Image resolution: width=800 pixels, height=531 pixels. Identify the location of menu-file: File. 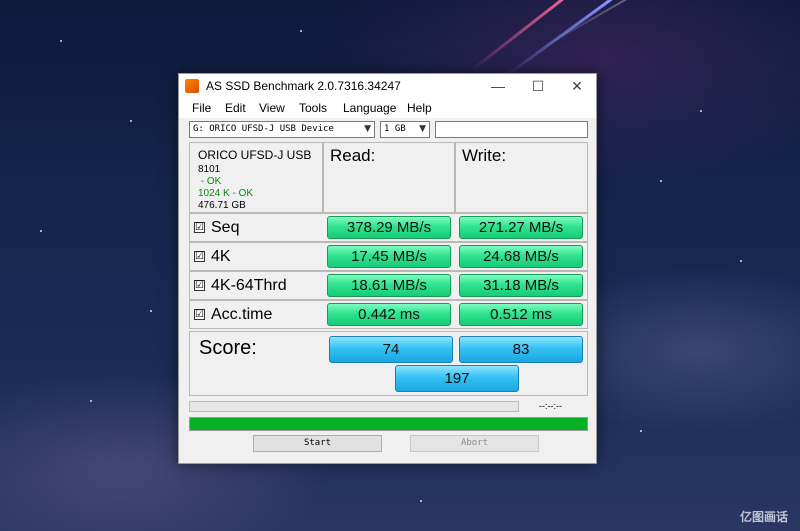
(201, 108).